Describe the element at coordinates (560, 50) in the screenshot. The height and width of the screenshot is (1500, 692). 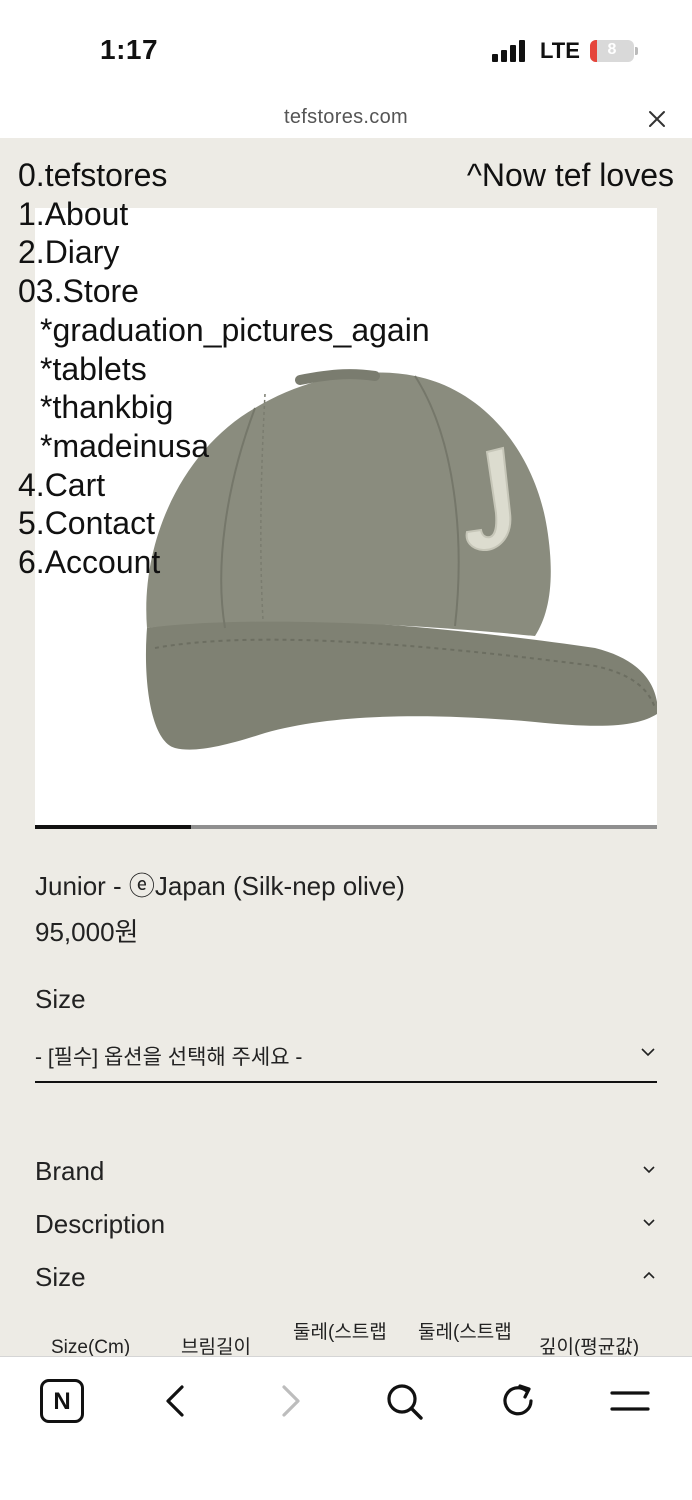
I see `network-type: LTE` at that location.